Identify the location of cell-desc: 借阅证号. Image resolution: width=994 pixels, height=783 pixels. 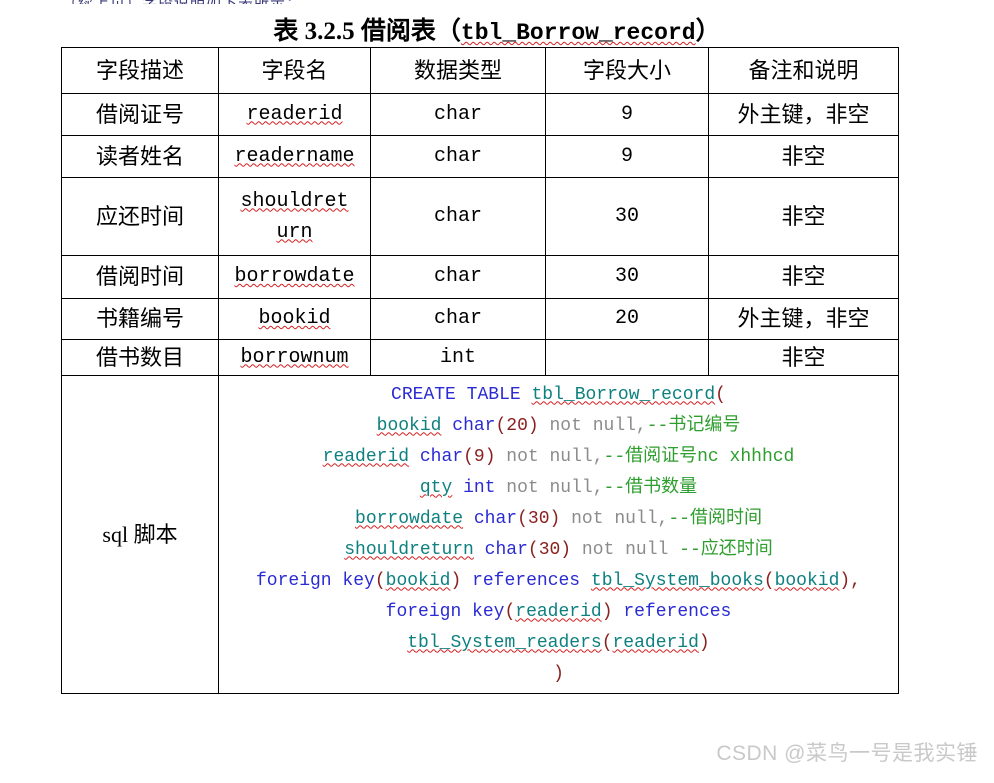
(140, 114).